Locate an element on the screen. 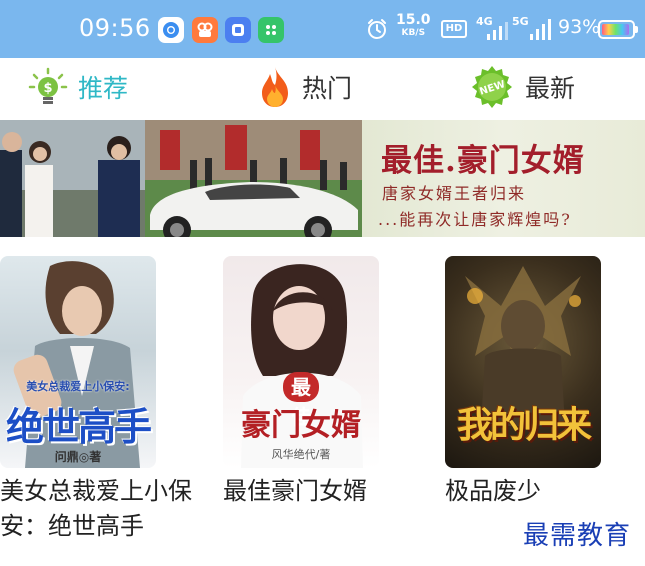  clock-time: 09:56 is located at coordinates (115, 28).